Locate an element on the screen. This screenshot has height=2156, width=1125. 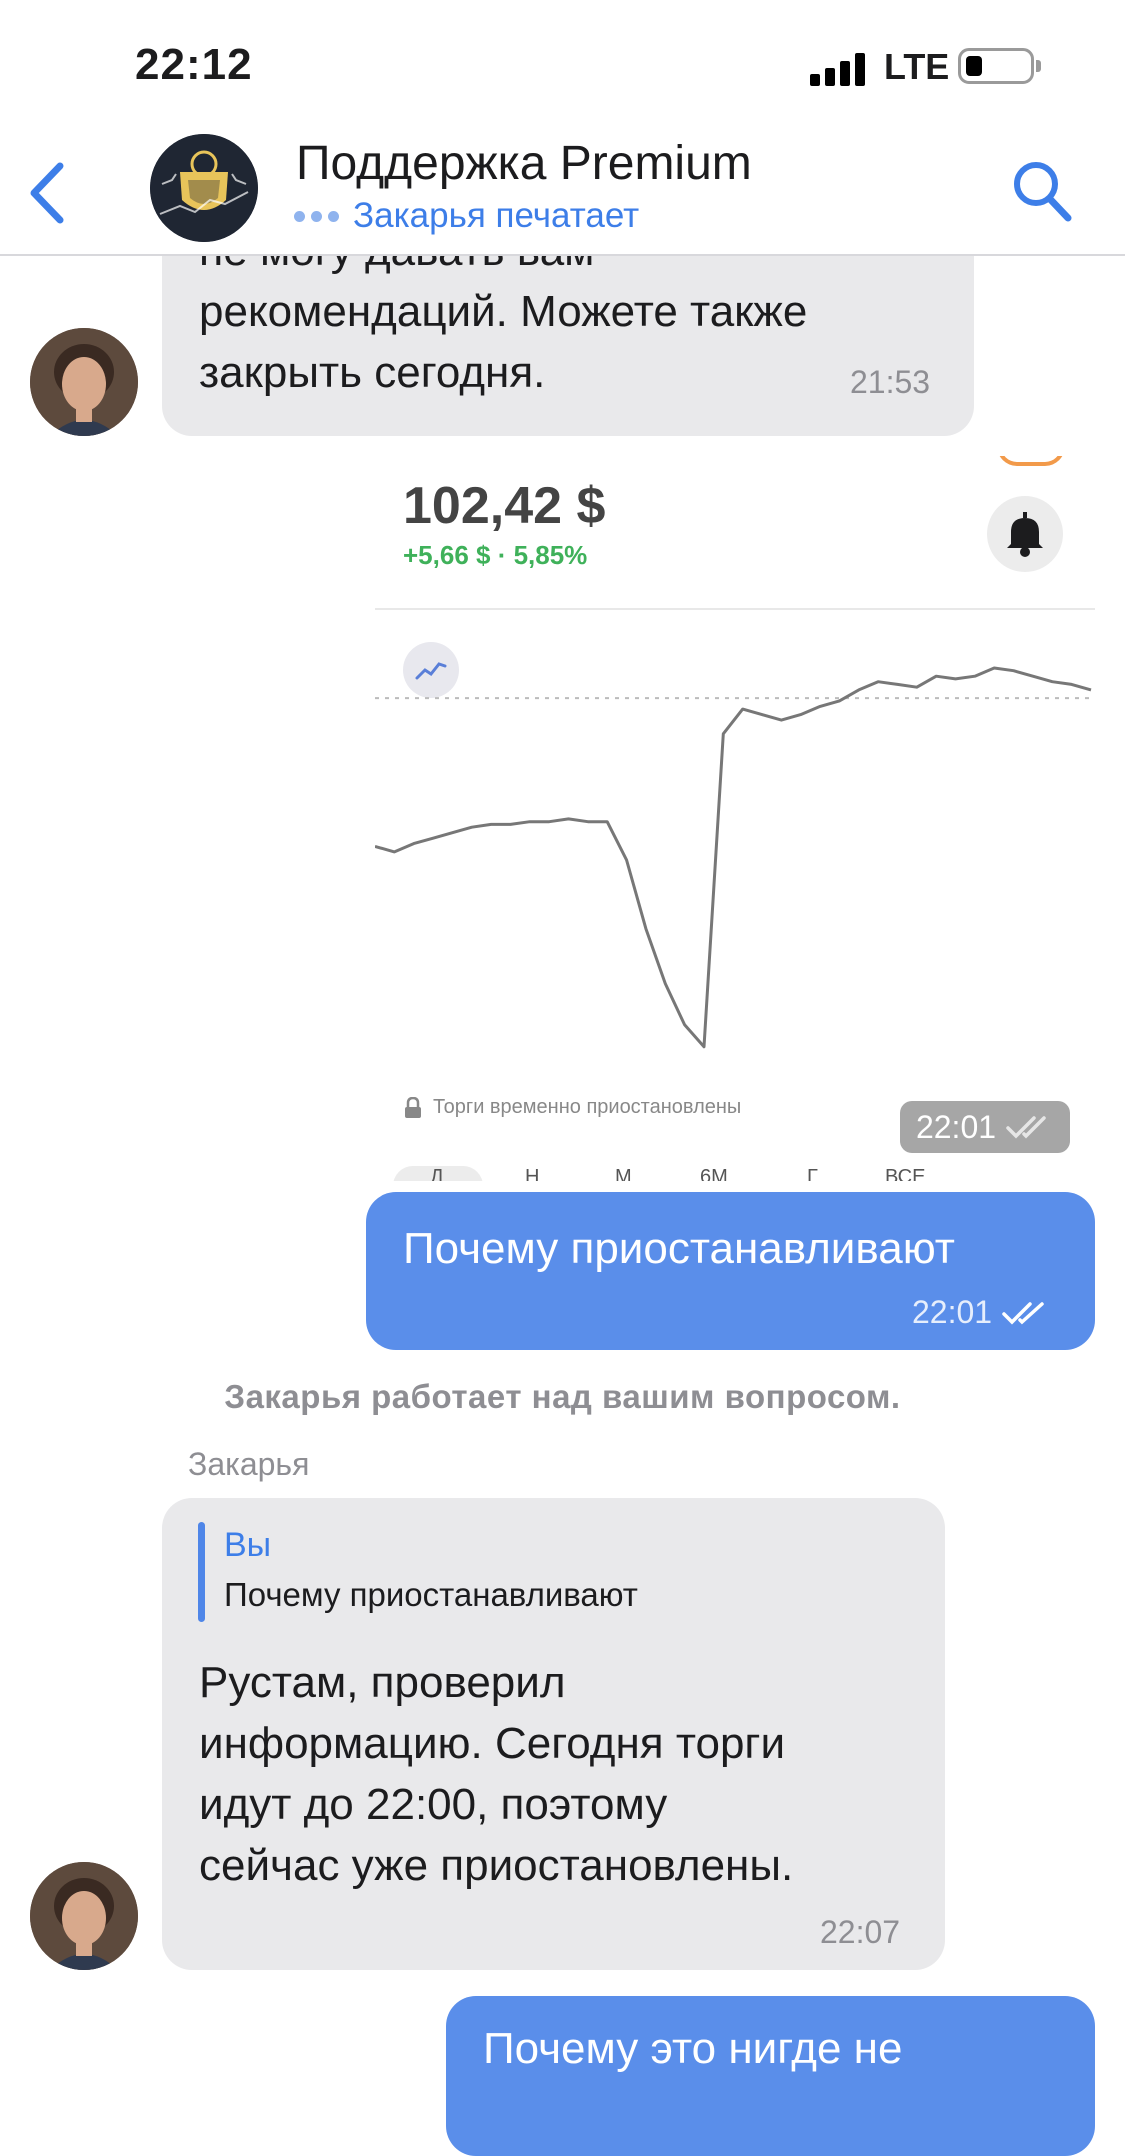
message-time: 21:53 is located at coordinates (890, 382).